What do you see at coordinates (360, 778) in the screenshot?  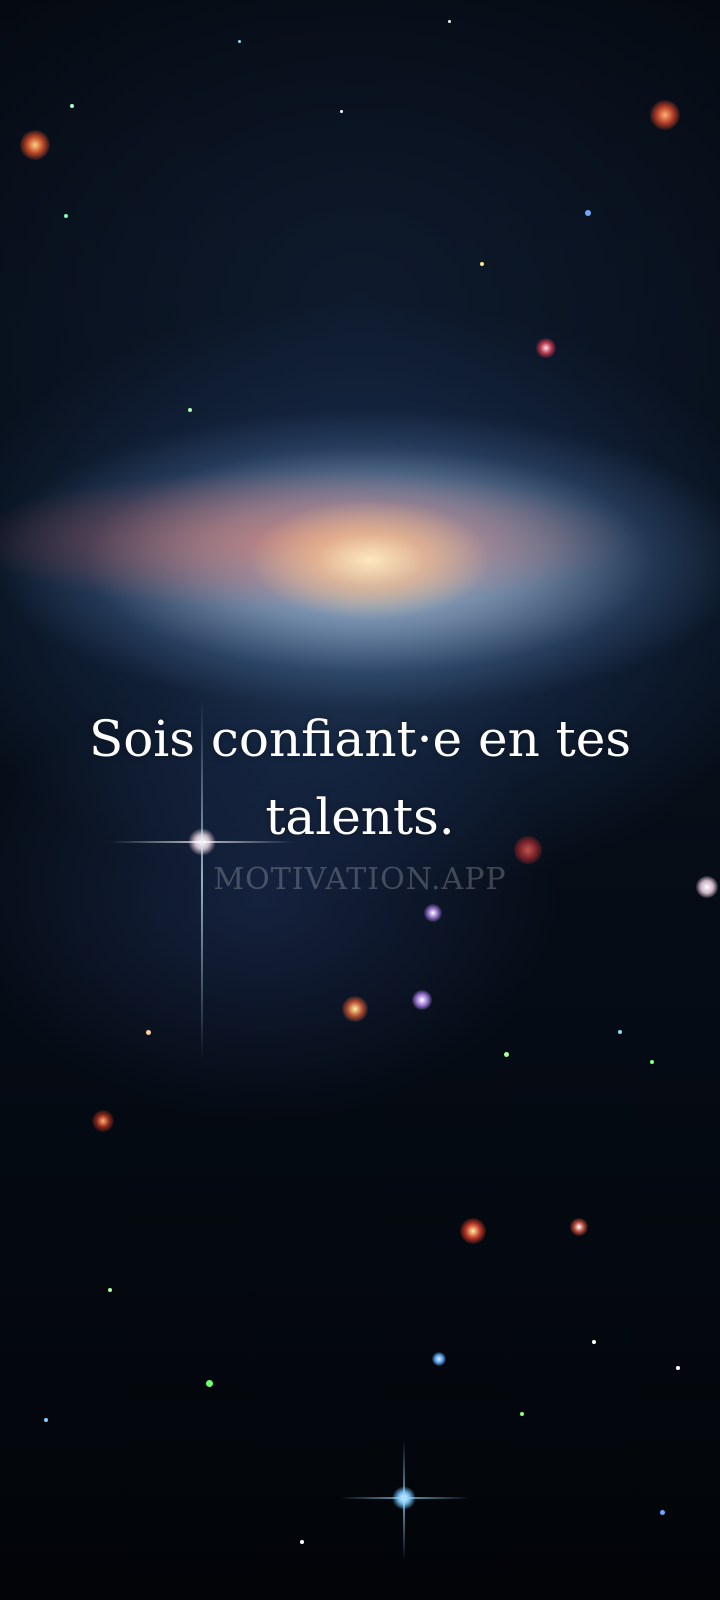 I see `quote-text: Sois confiant·e en tes talents.` at bounding box center [360, 778].